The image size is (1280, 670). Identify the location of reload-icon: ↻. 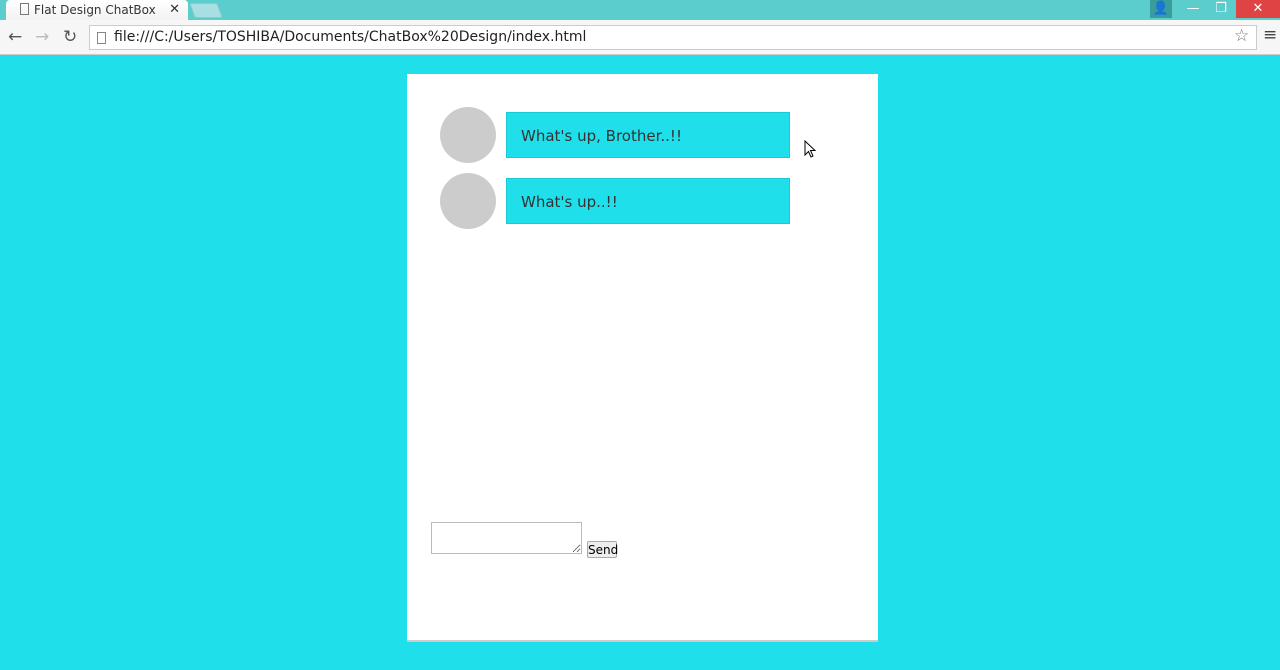
(70, 37).